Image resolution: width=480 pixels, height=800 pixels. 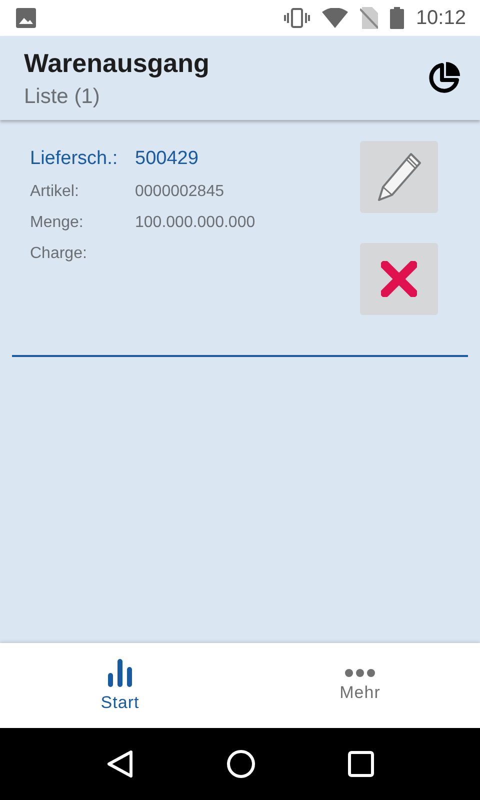 I want to click on nav-tab: Mehr, so click(x=360, y=685).